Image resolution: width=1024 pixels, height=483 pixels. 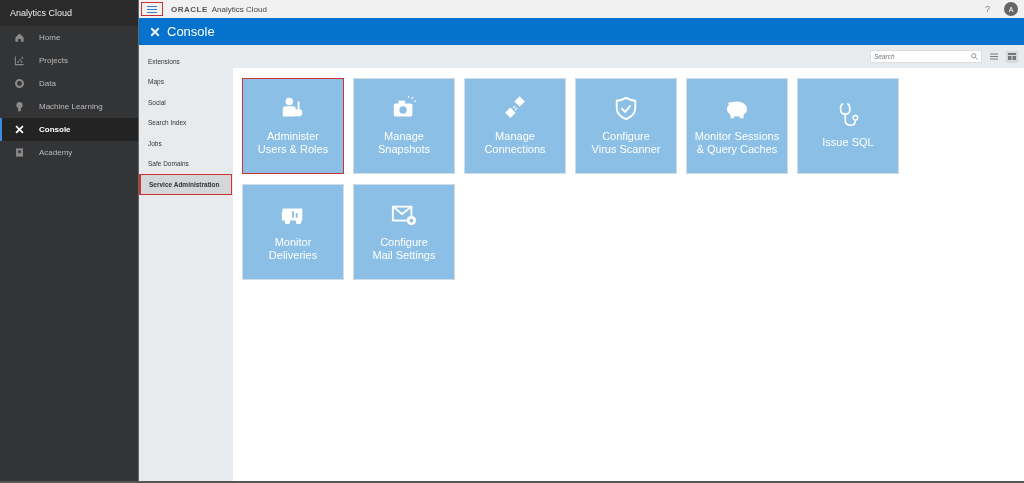 I want to click on product-name: Analytics Cloud, so click(x=239, y=9).